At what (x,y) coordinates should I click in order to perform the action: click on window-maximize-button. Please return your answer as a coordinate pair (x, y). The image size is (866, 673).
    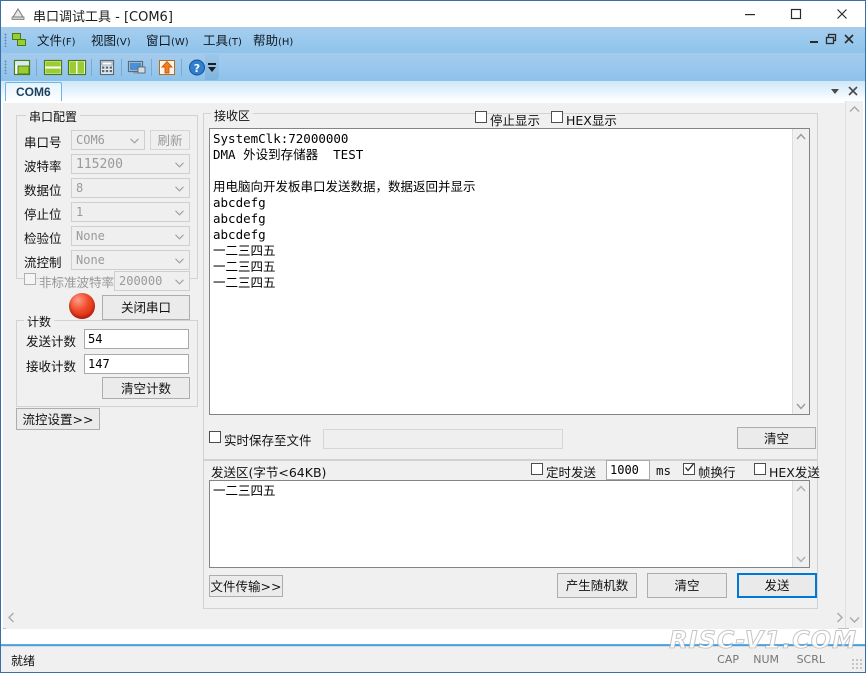
    Looking at the image, I should click on (796, 13).